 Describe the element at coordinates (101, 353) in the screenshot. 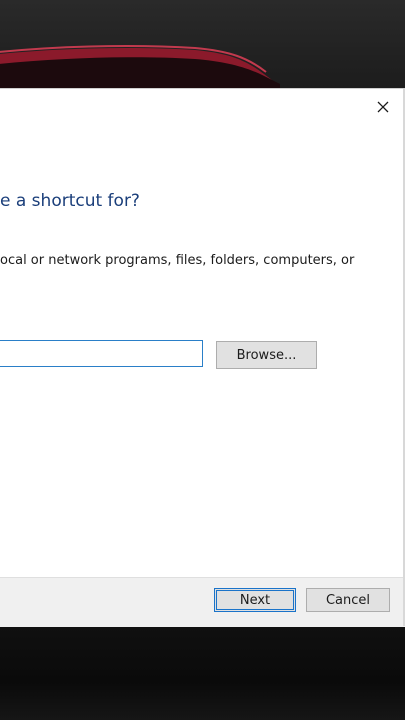

I see `item-location-input` at that location.